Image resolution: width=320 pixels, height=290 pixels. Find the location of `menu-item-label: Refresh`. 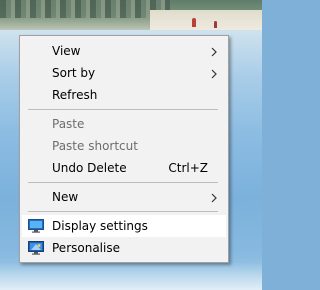

menu-item-label: Refresh is located at coordinates (75, 95).